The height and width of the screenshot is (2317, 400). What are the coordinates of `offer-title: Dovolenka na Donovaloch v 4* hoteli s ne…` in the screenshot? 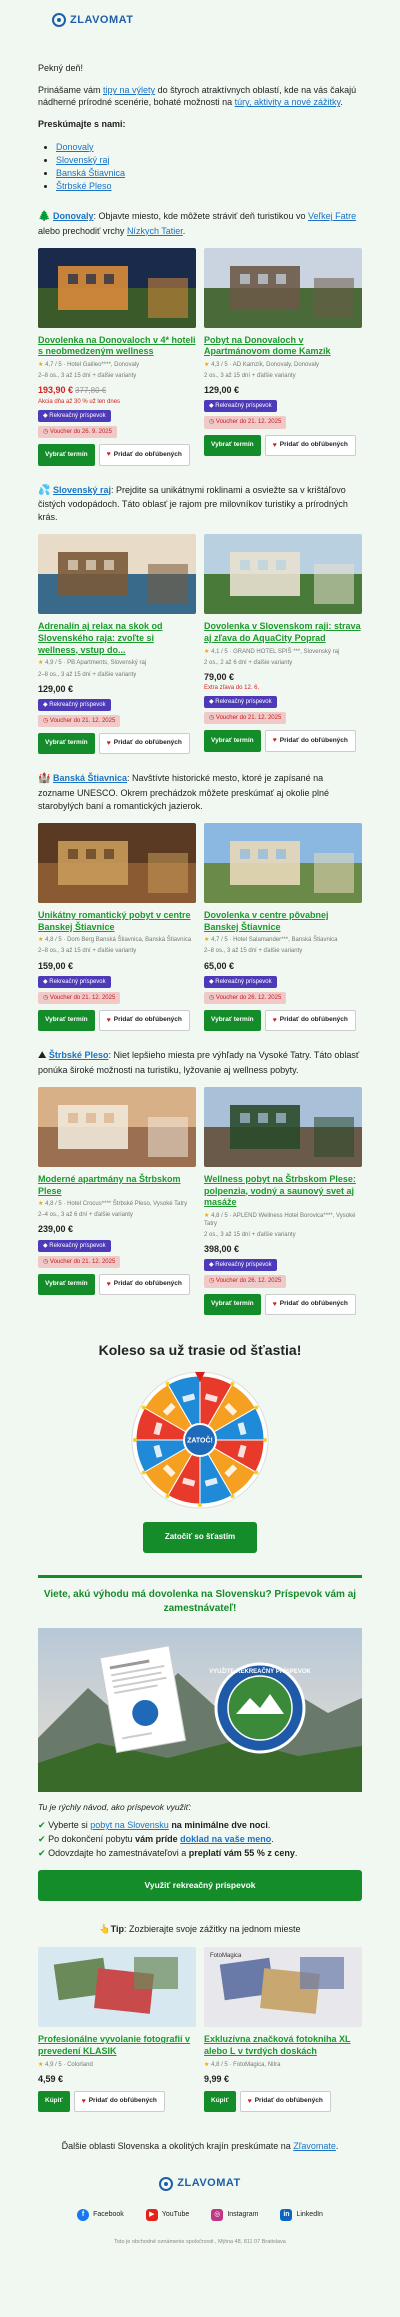 It's located at (117, 346).